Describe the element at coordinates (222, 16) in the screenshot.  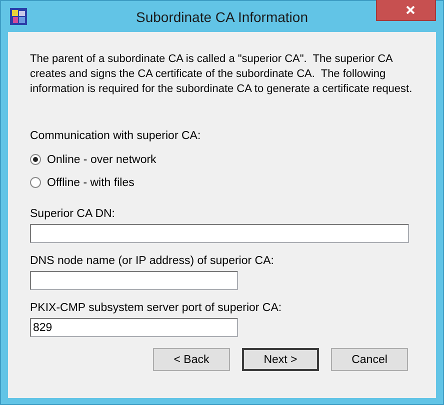
I see `window-title: Subordinate CA Information` at that location.